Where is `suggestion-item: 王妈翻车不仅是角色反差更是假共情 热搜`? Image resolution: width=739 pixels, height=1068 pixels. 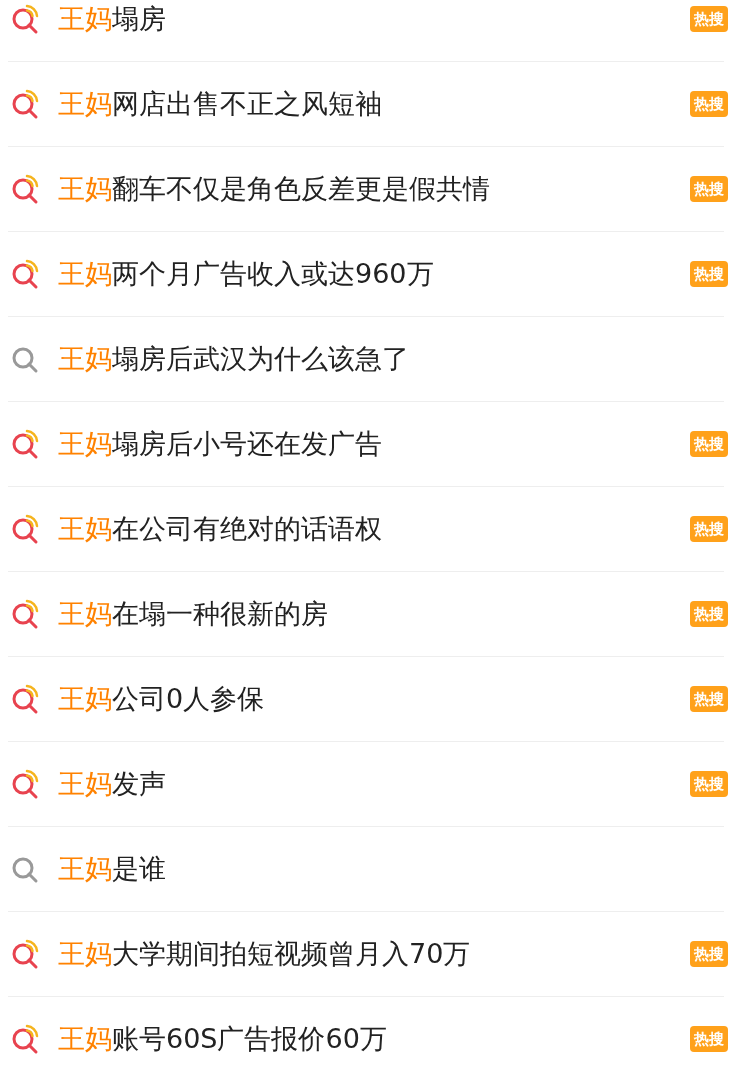 suggestion-item: 王妈翻车不仅是角色反差更是假共情 热搜 is located at coordinates (366, 189).